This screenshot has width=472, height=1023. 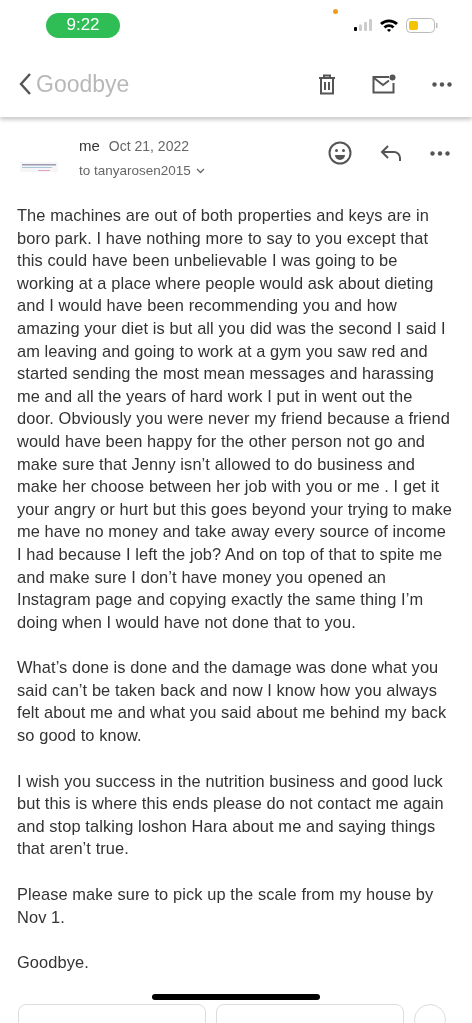 I want to click on chevron-icon, so click(x=200, y=170).